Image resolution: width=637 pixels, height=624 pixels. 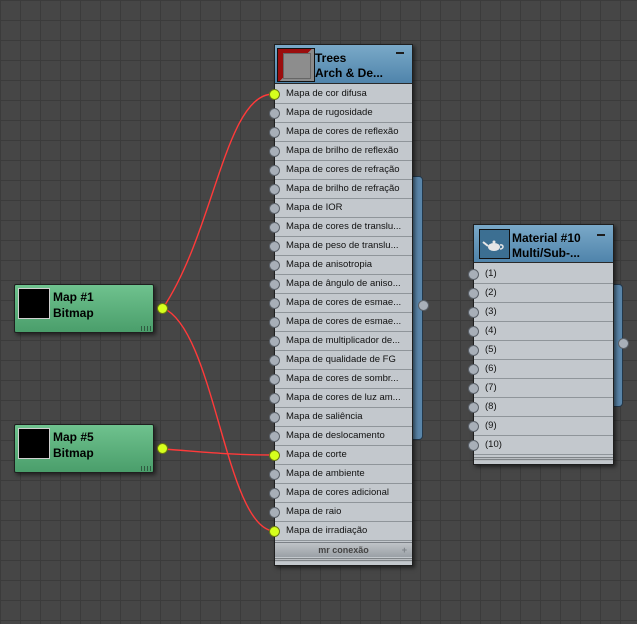 I want to click on node-title: Map #5, so click(x=73, y=437).